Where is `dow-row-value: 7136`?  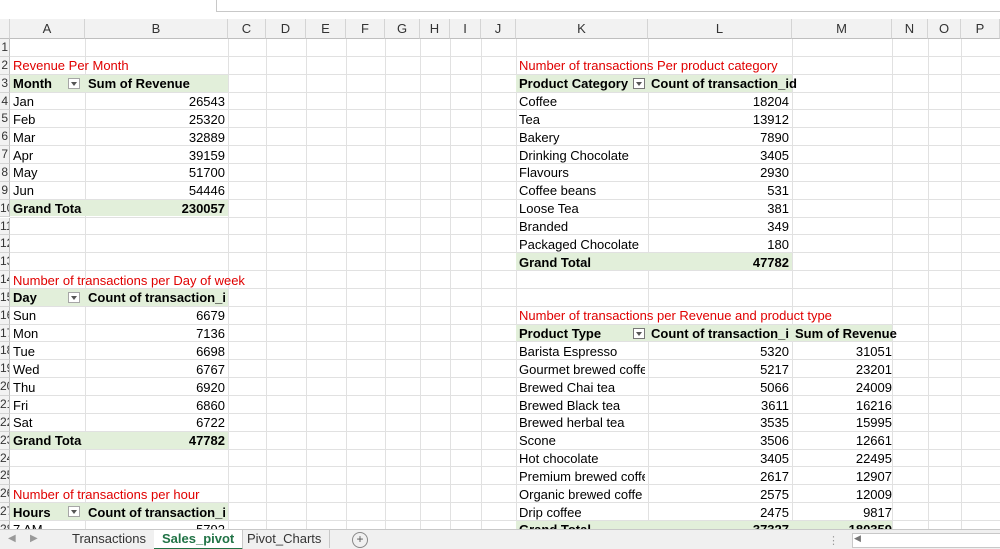
dow-row-value: 7136 is located at coordinates (156, 333).